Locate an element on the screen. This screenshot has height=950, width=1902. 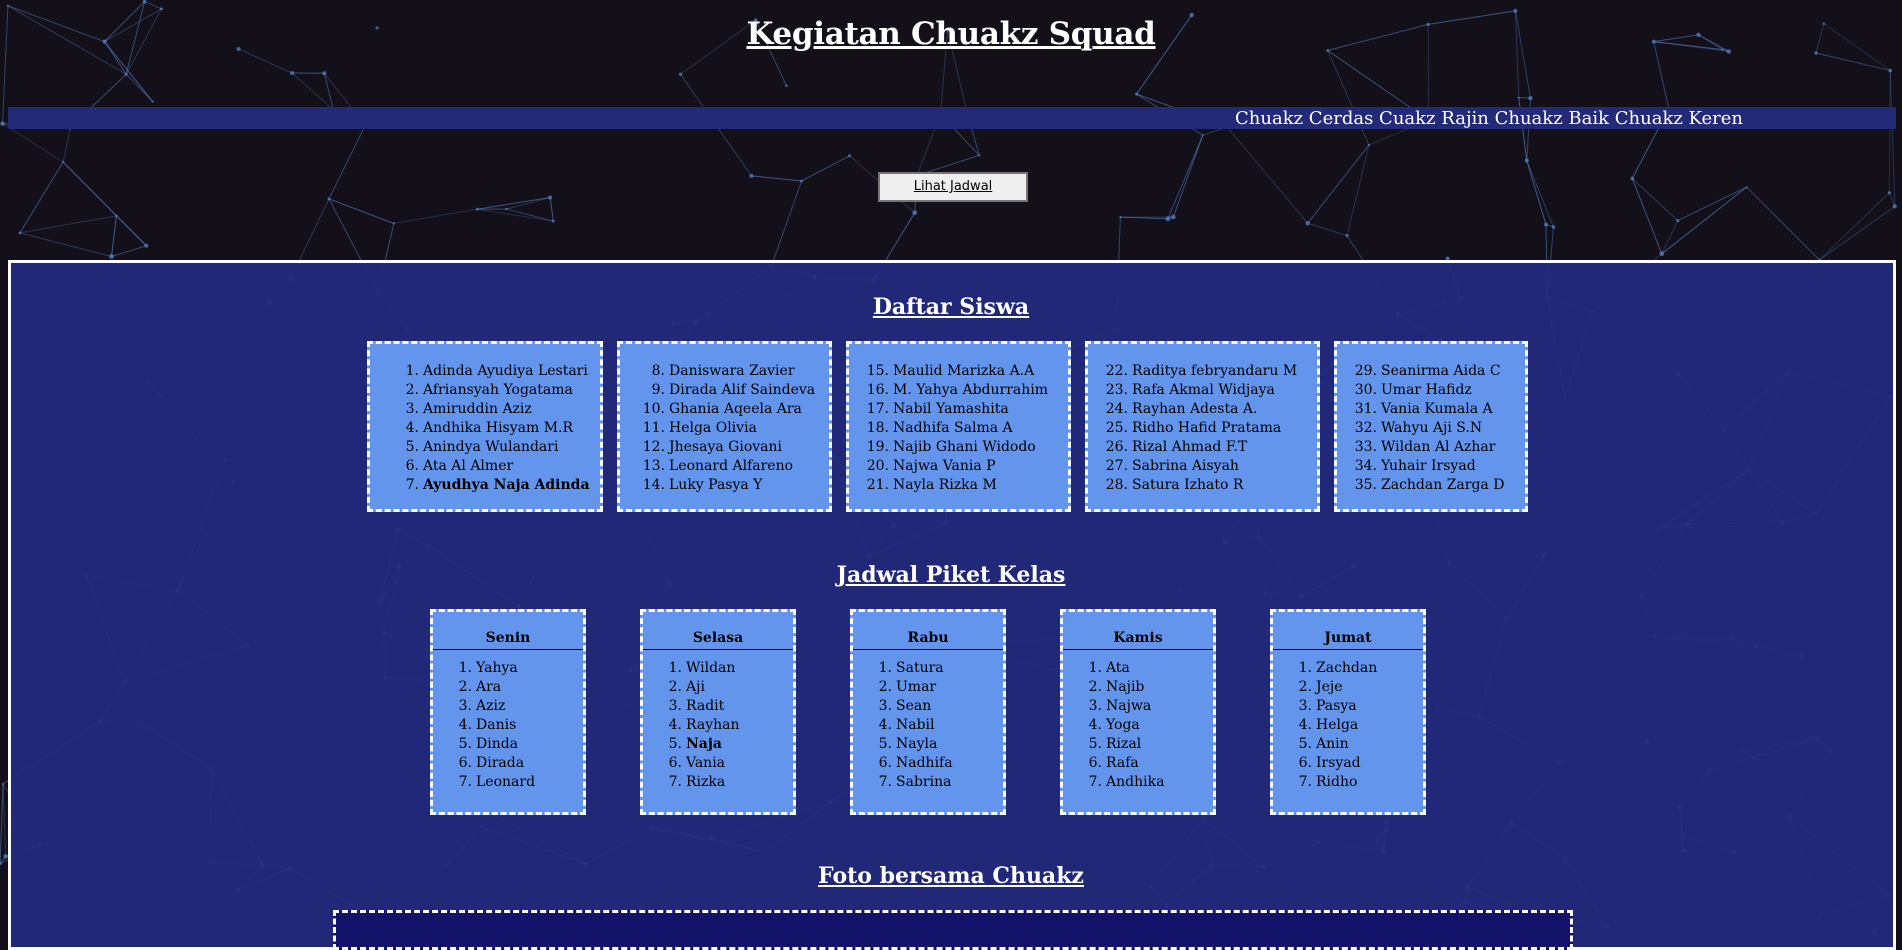
student-list-item: 29.Seanirma Aida C is located at coordinates (1429, 371).